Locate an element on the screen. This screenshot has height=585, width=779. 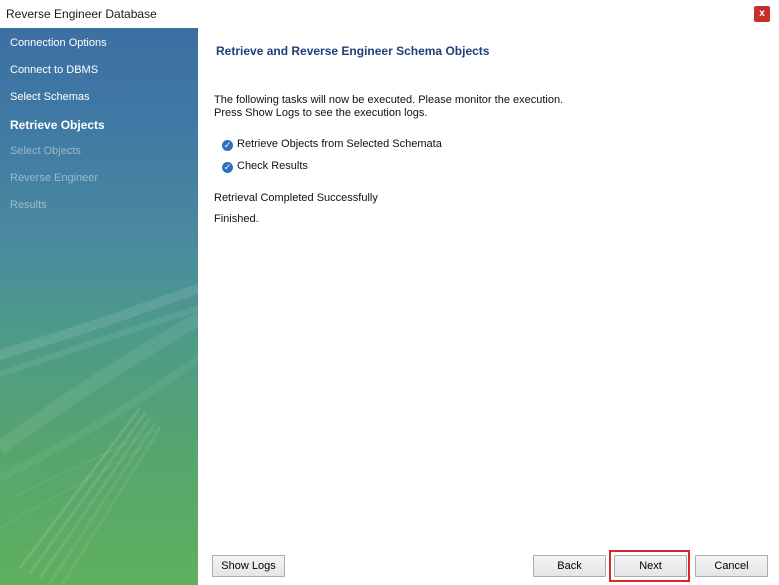
sidebar-step-select-schemas: Select Schemas is located at coordinates (50, 97).